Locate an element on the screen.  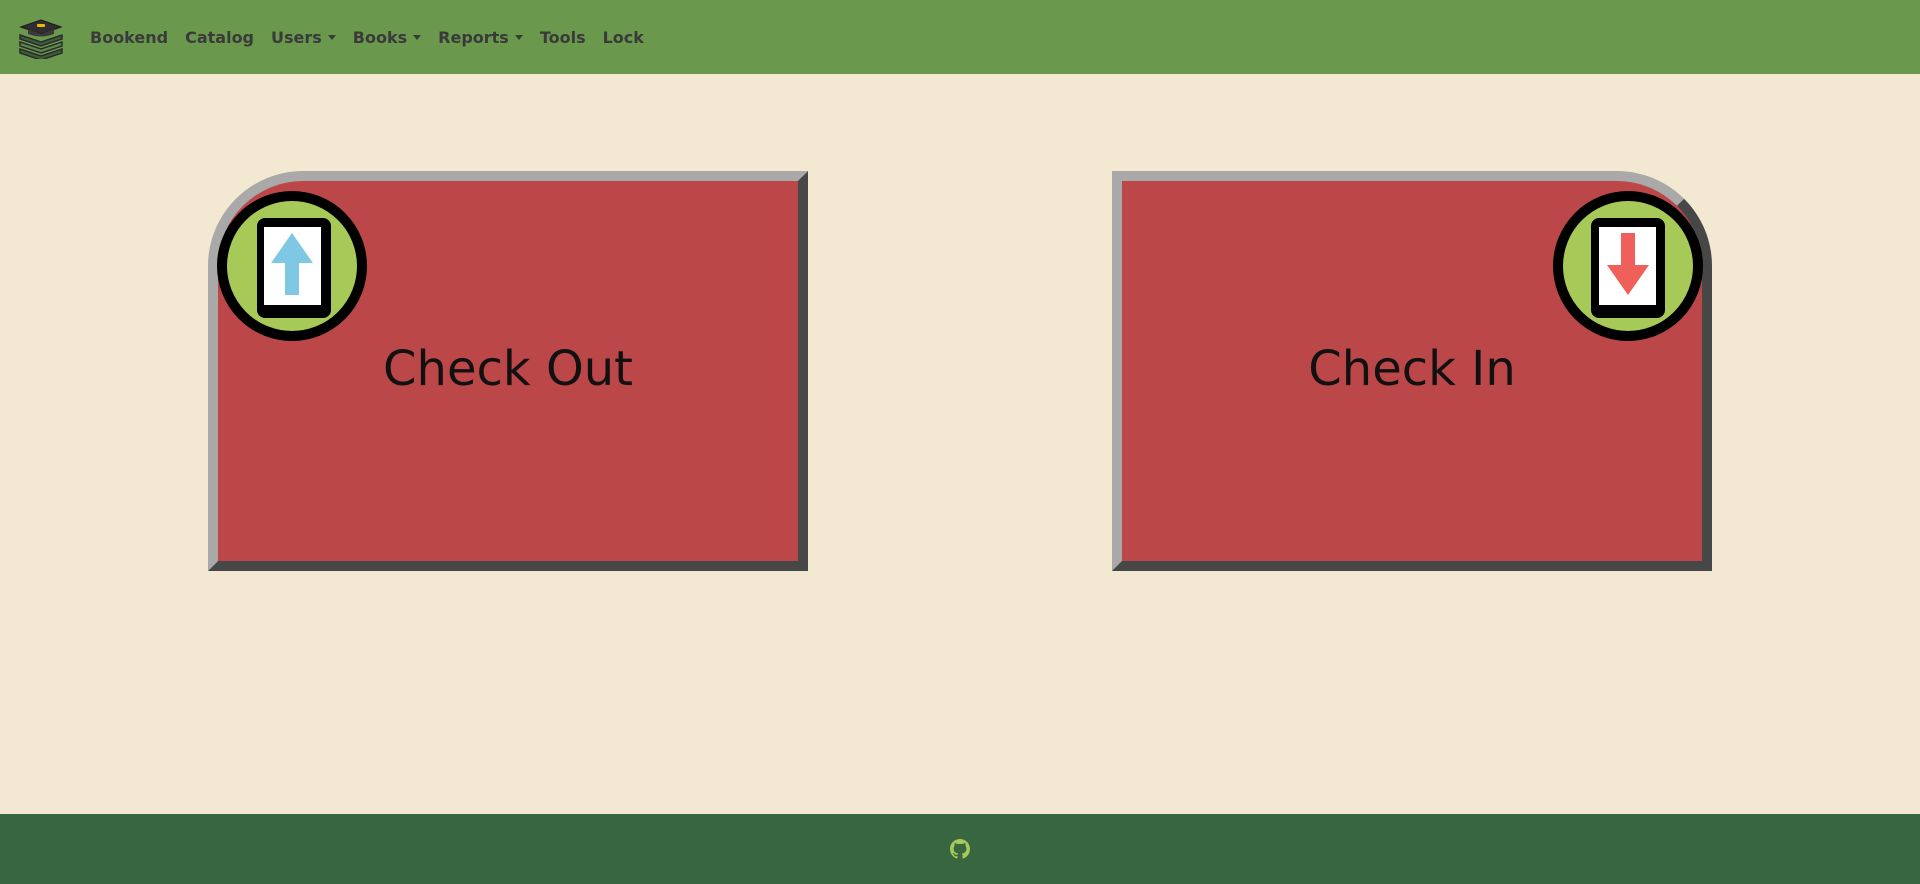
nav-tools-label: Tools is located at coordinates (562, 37).